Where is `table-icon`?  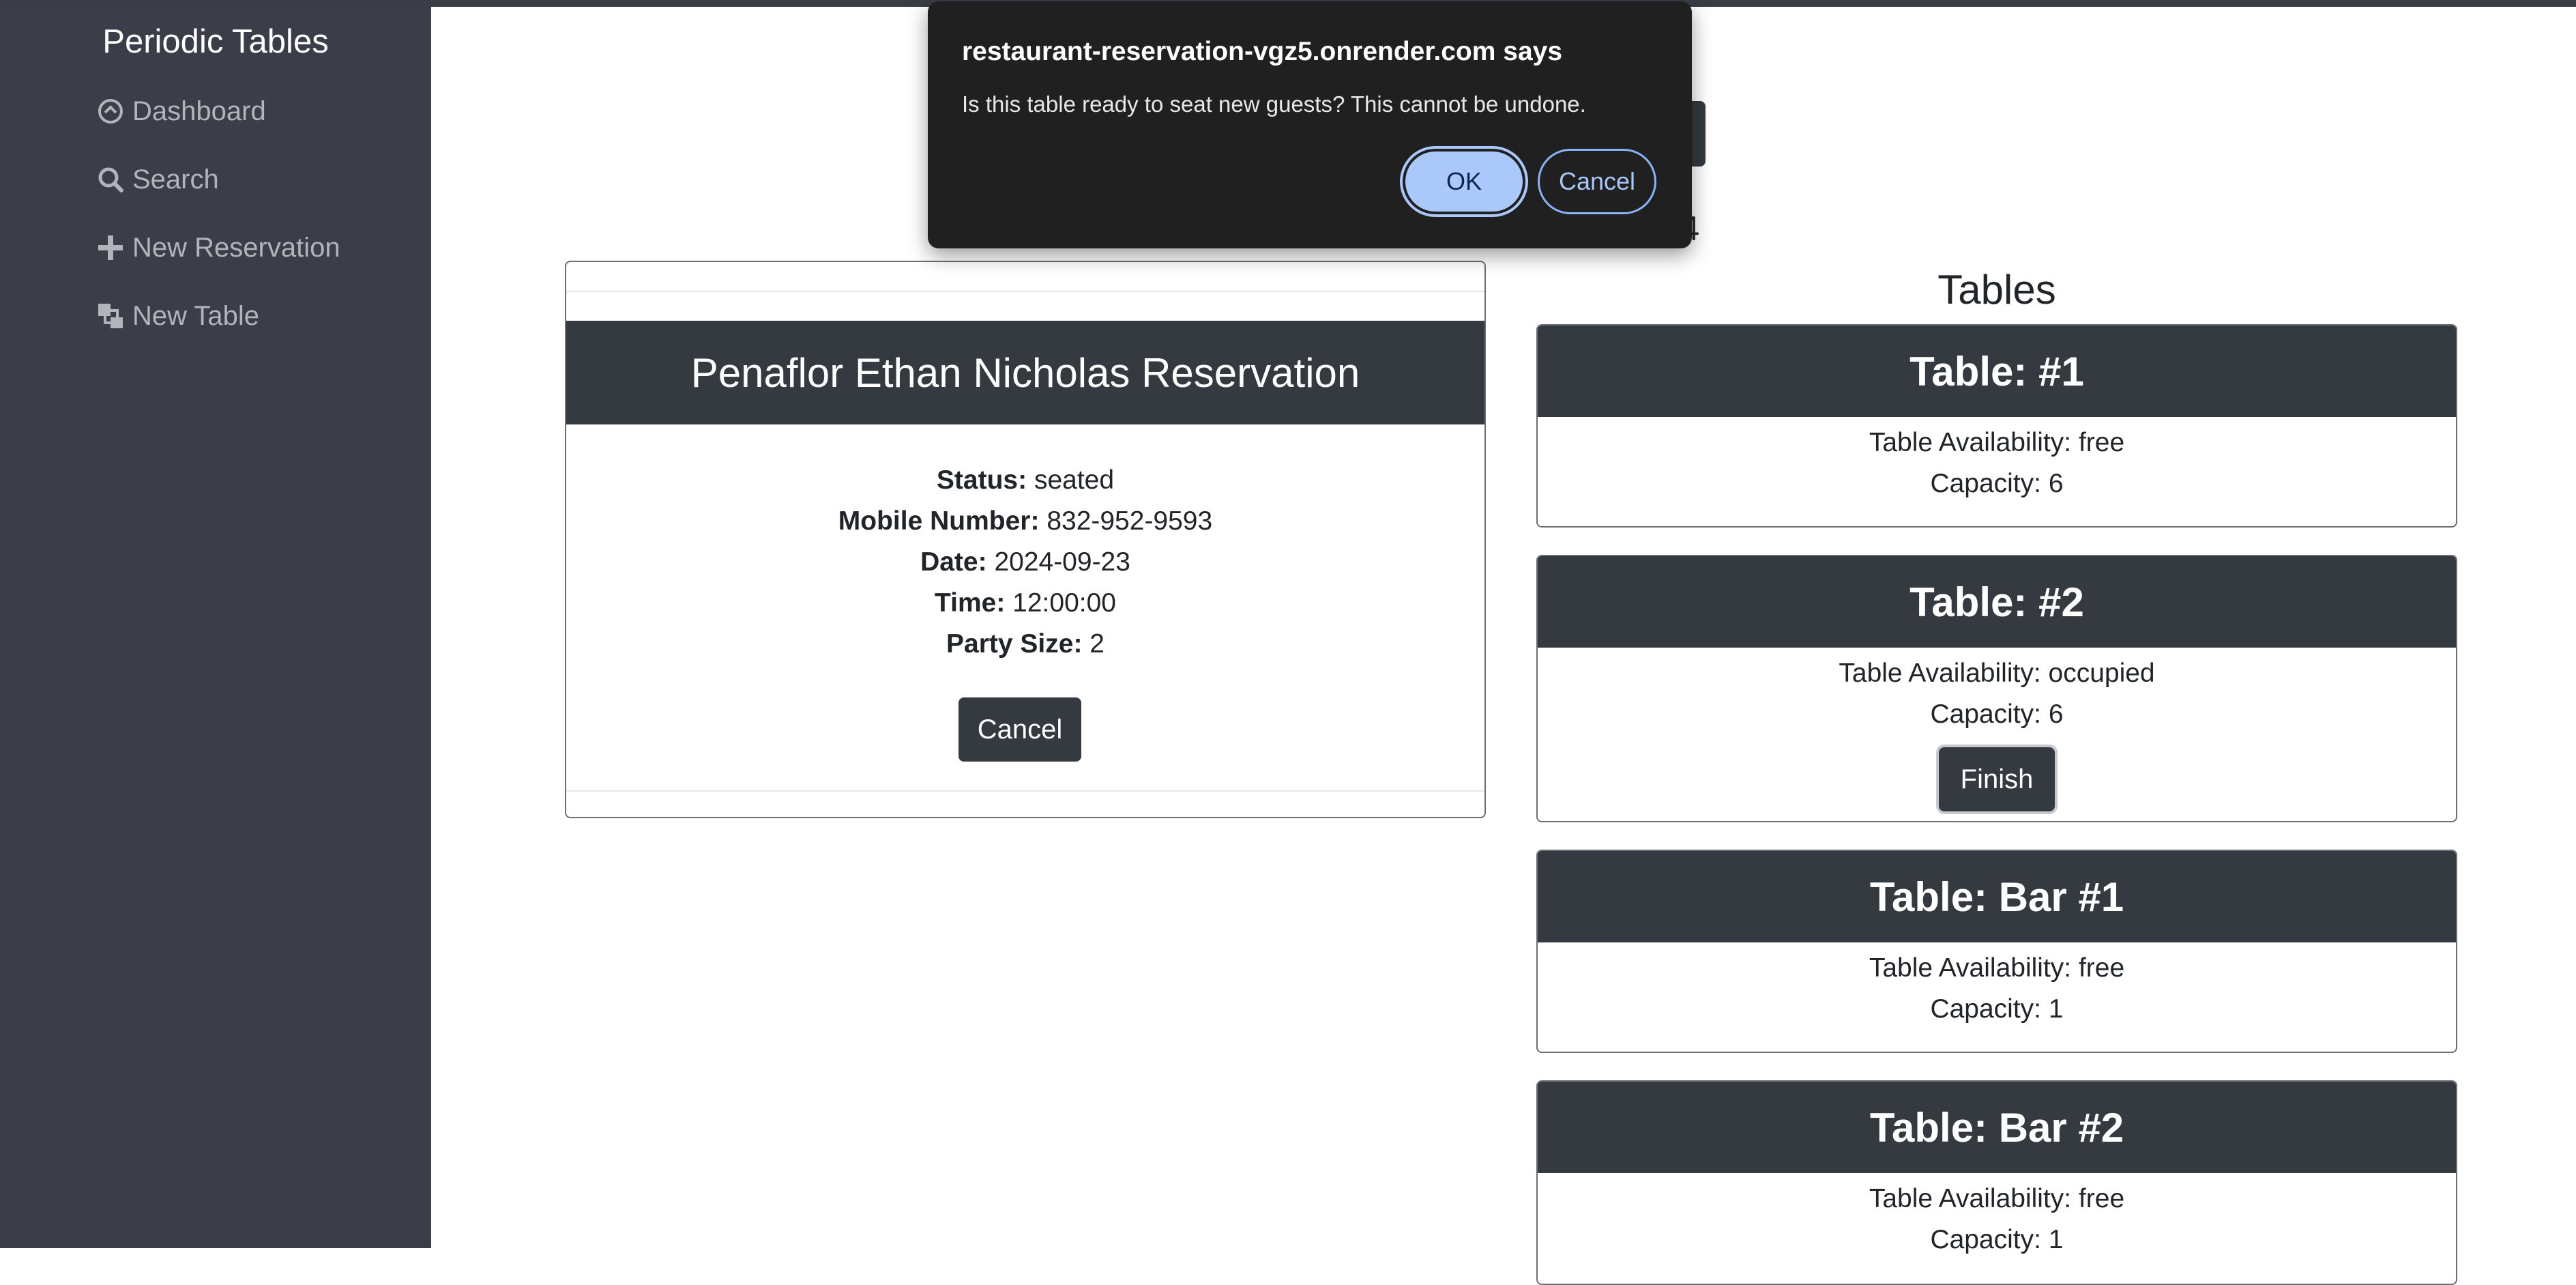
table-icon is located at coordinates (111, 316).